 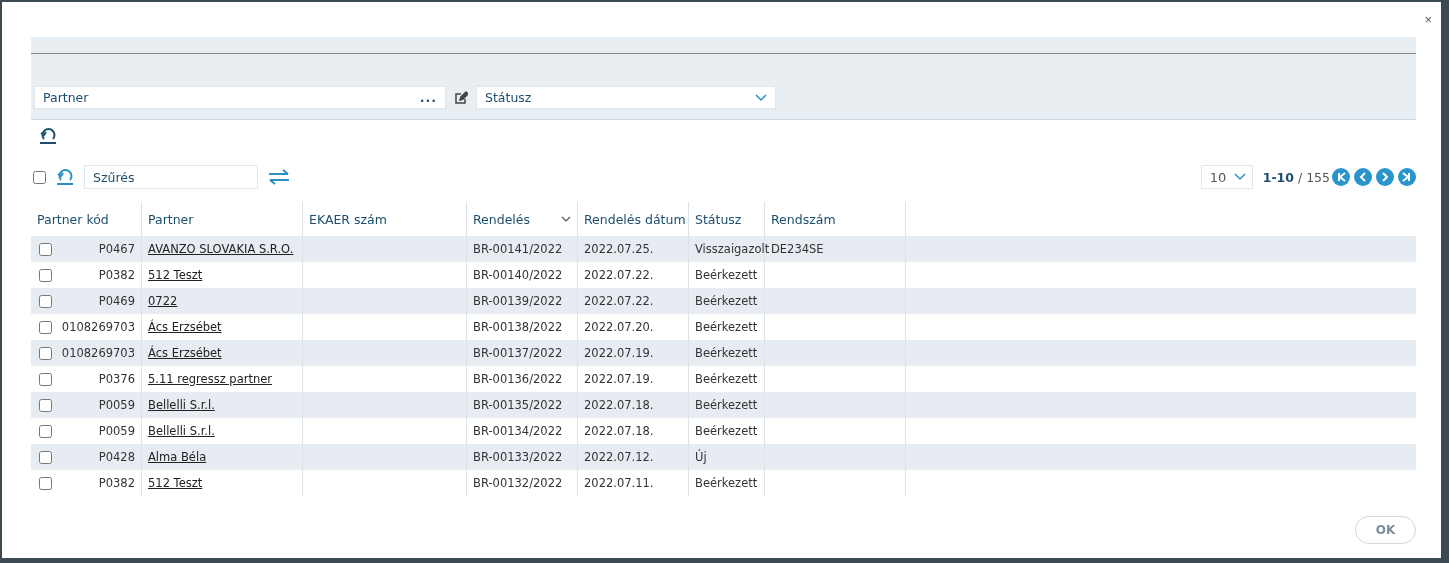 I want to click on swap-icon, so click(x=279, y=177).